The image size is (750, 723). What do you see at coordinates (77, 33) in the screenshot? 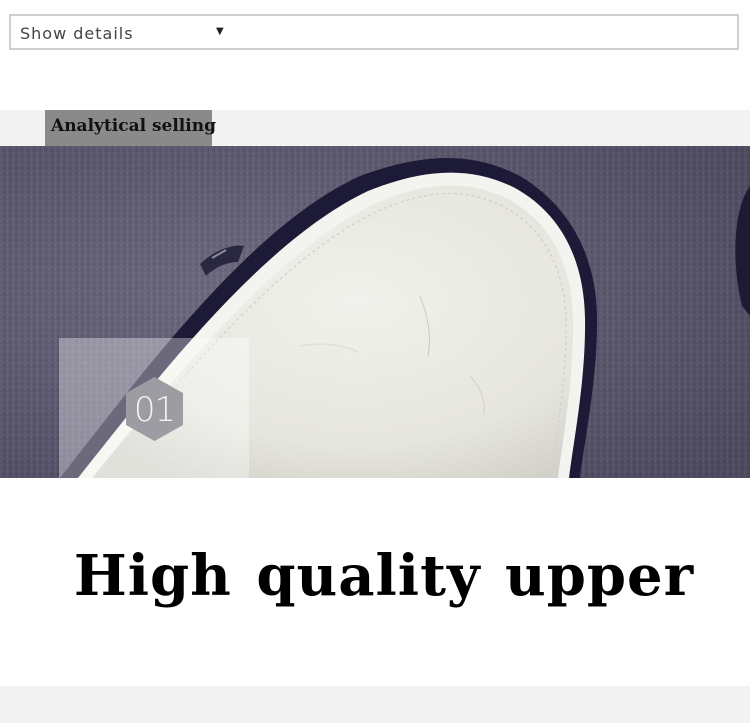
I see `show-details-label: Show details` at bounding box center [77, 33].